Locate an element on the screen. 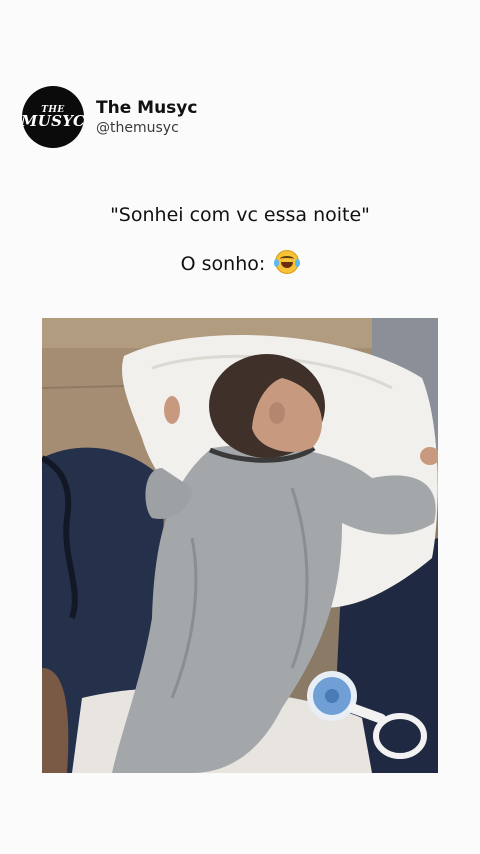 This screenshot has height=854, width=480. author-handle: @themusyc is located at coordinates (146, 128).